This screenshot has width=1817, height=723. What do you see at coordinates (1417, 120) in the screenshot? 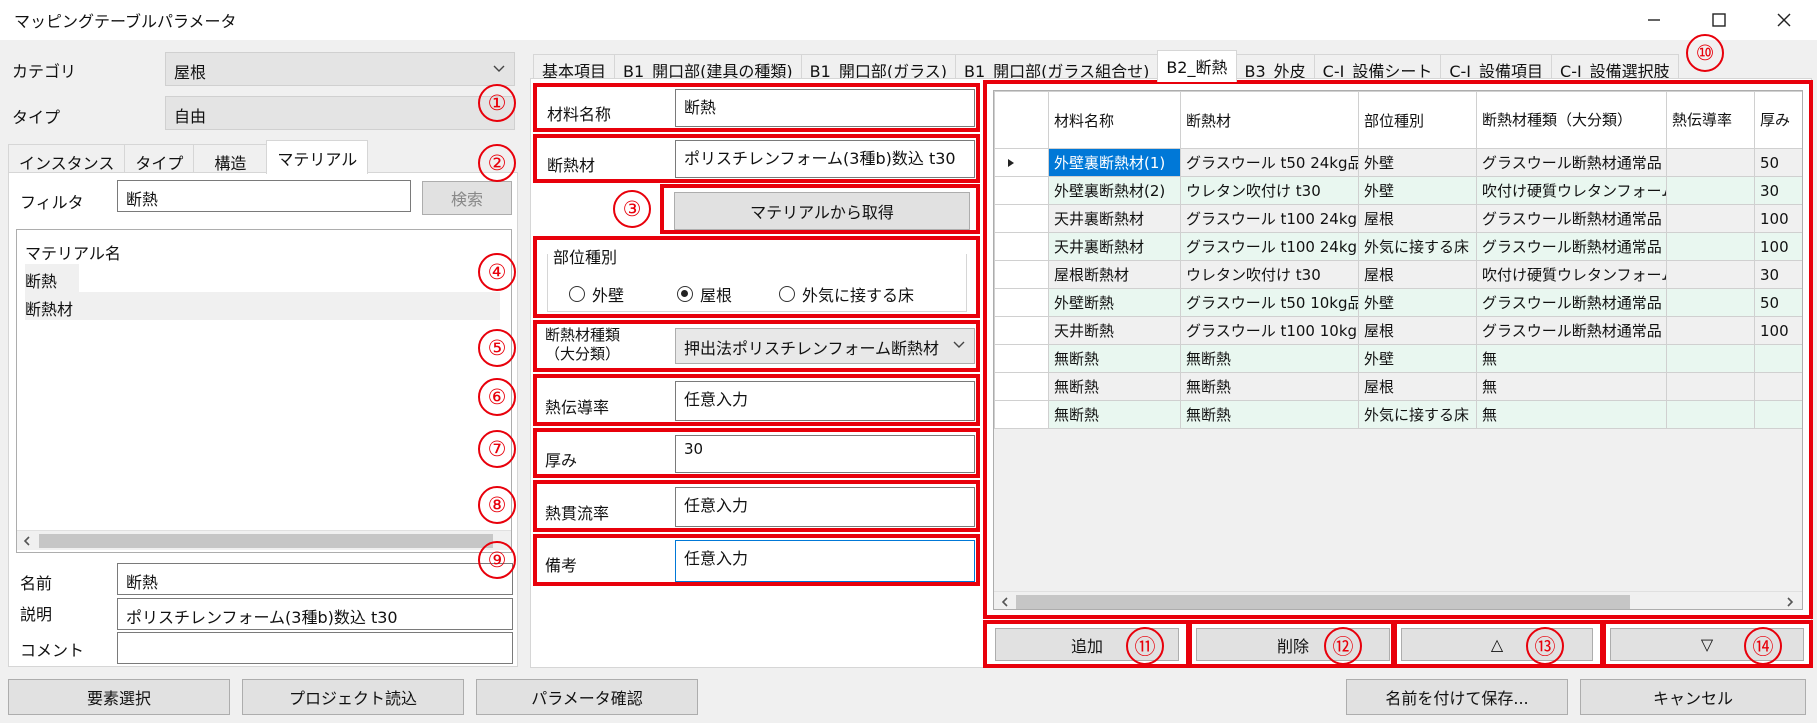
I see `column-header: 部位種別` at bounding box center [1417, 120].